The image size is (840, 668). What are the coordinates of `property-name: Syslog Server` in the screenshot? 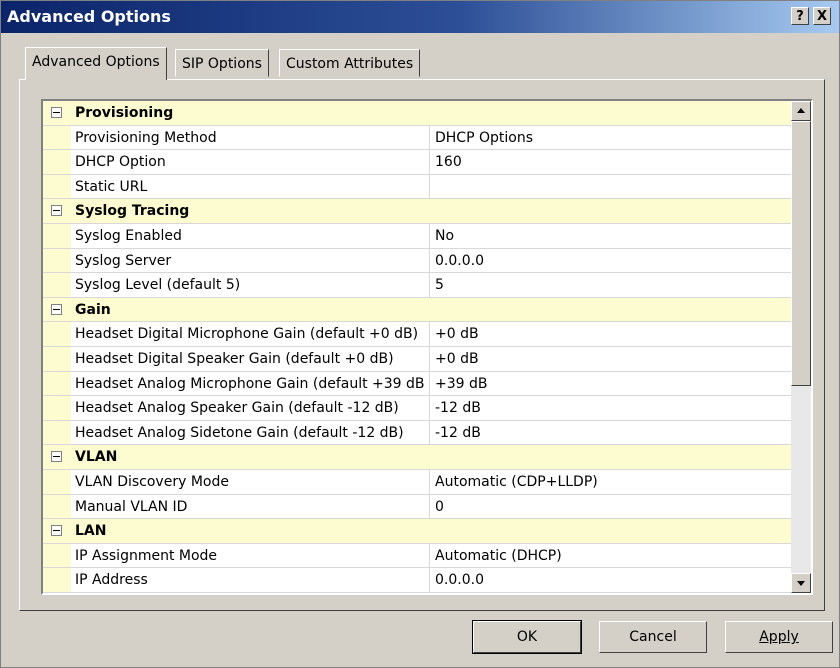 It's located at (123, 260).